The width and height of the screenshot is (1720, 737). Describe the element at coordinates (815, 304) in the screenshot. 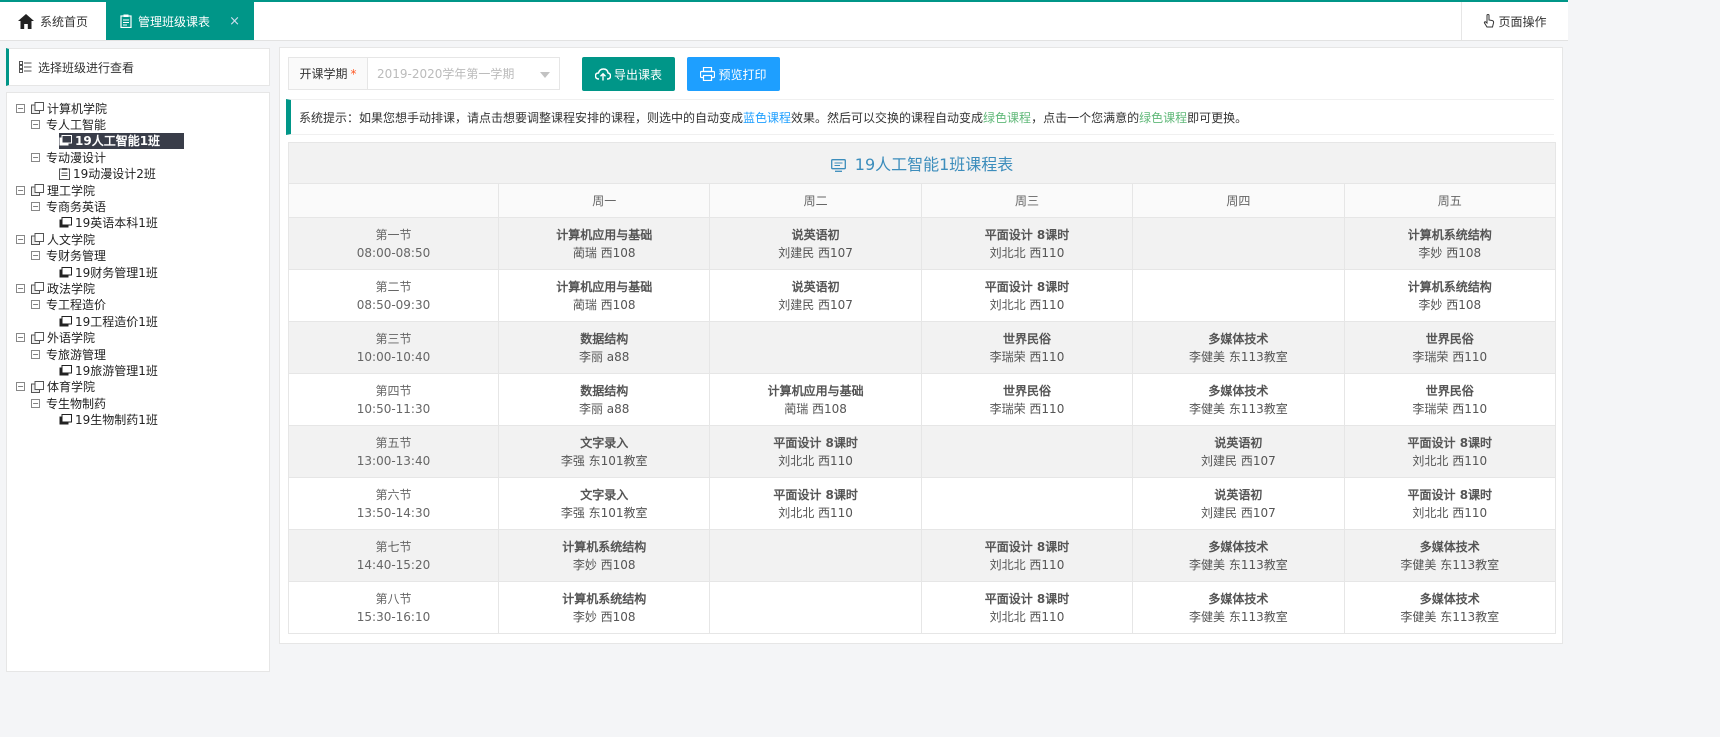

I see `course-teacher-room: 刘建民 西107` at that location.